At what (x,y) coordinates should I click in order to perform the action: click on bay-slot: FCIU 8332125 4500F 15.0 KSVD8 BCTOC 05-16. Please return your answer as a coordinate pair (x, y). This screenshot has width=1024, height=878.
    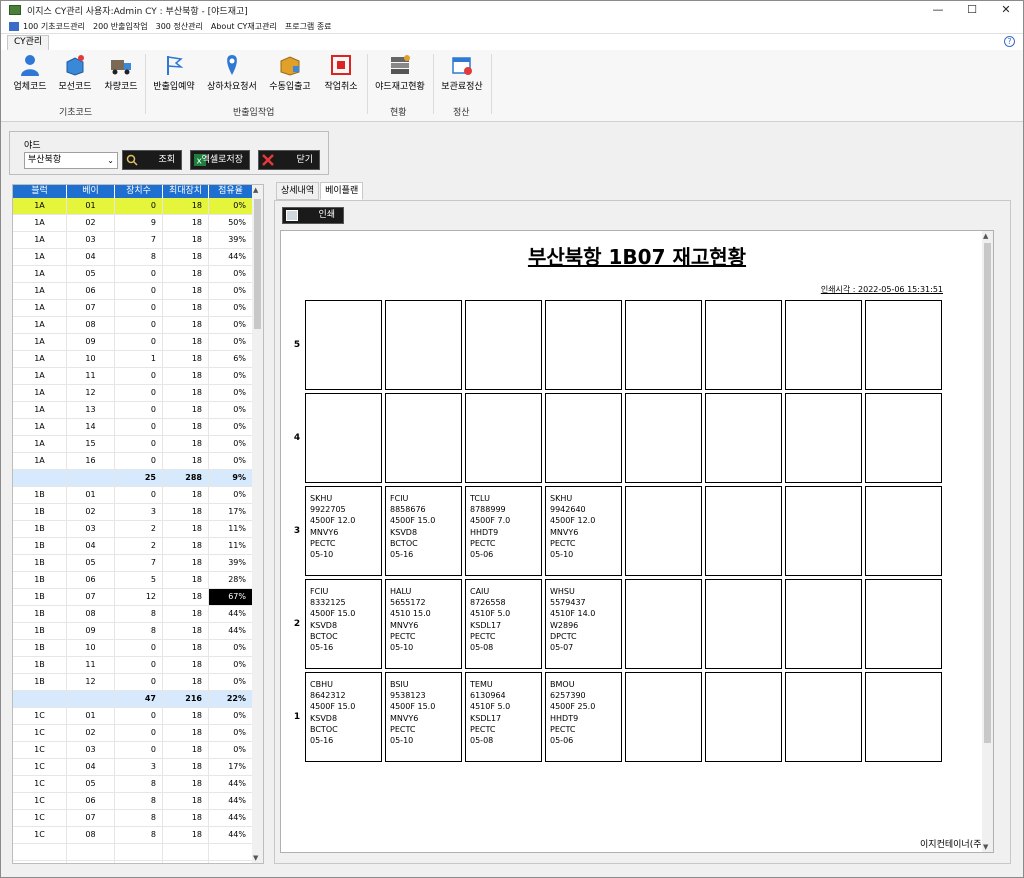
    Looking at the image, I should click on (343, 624).